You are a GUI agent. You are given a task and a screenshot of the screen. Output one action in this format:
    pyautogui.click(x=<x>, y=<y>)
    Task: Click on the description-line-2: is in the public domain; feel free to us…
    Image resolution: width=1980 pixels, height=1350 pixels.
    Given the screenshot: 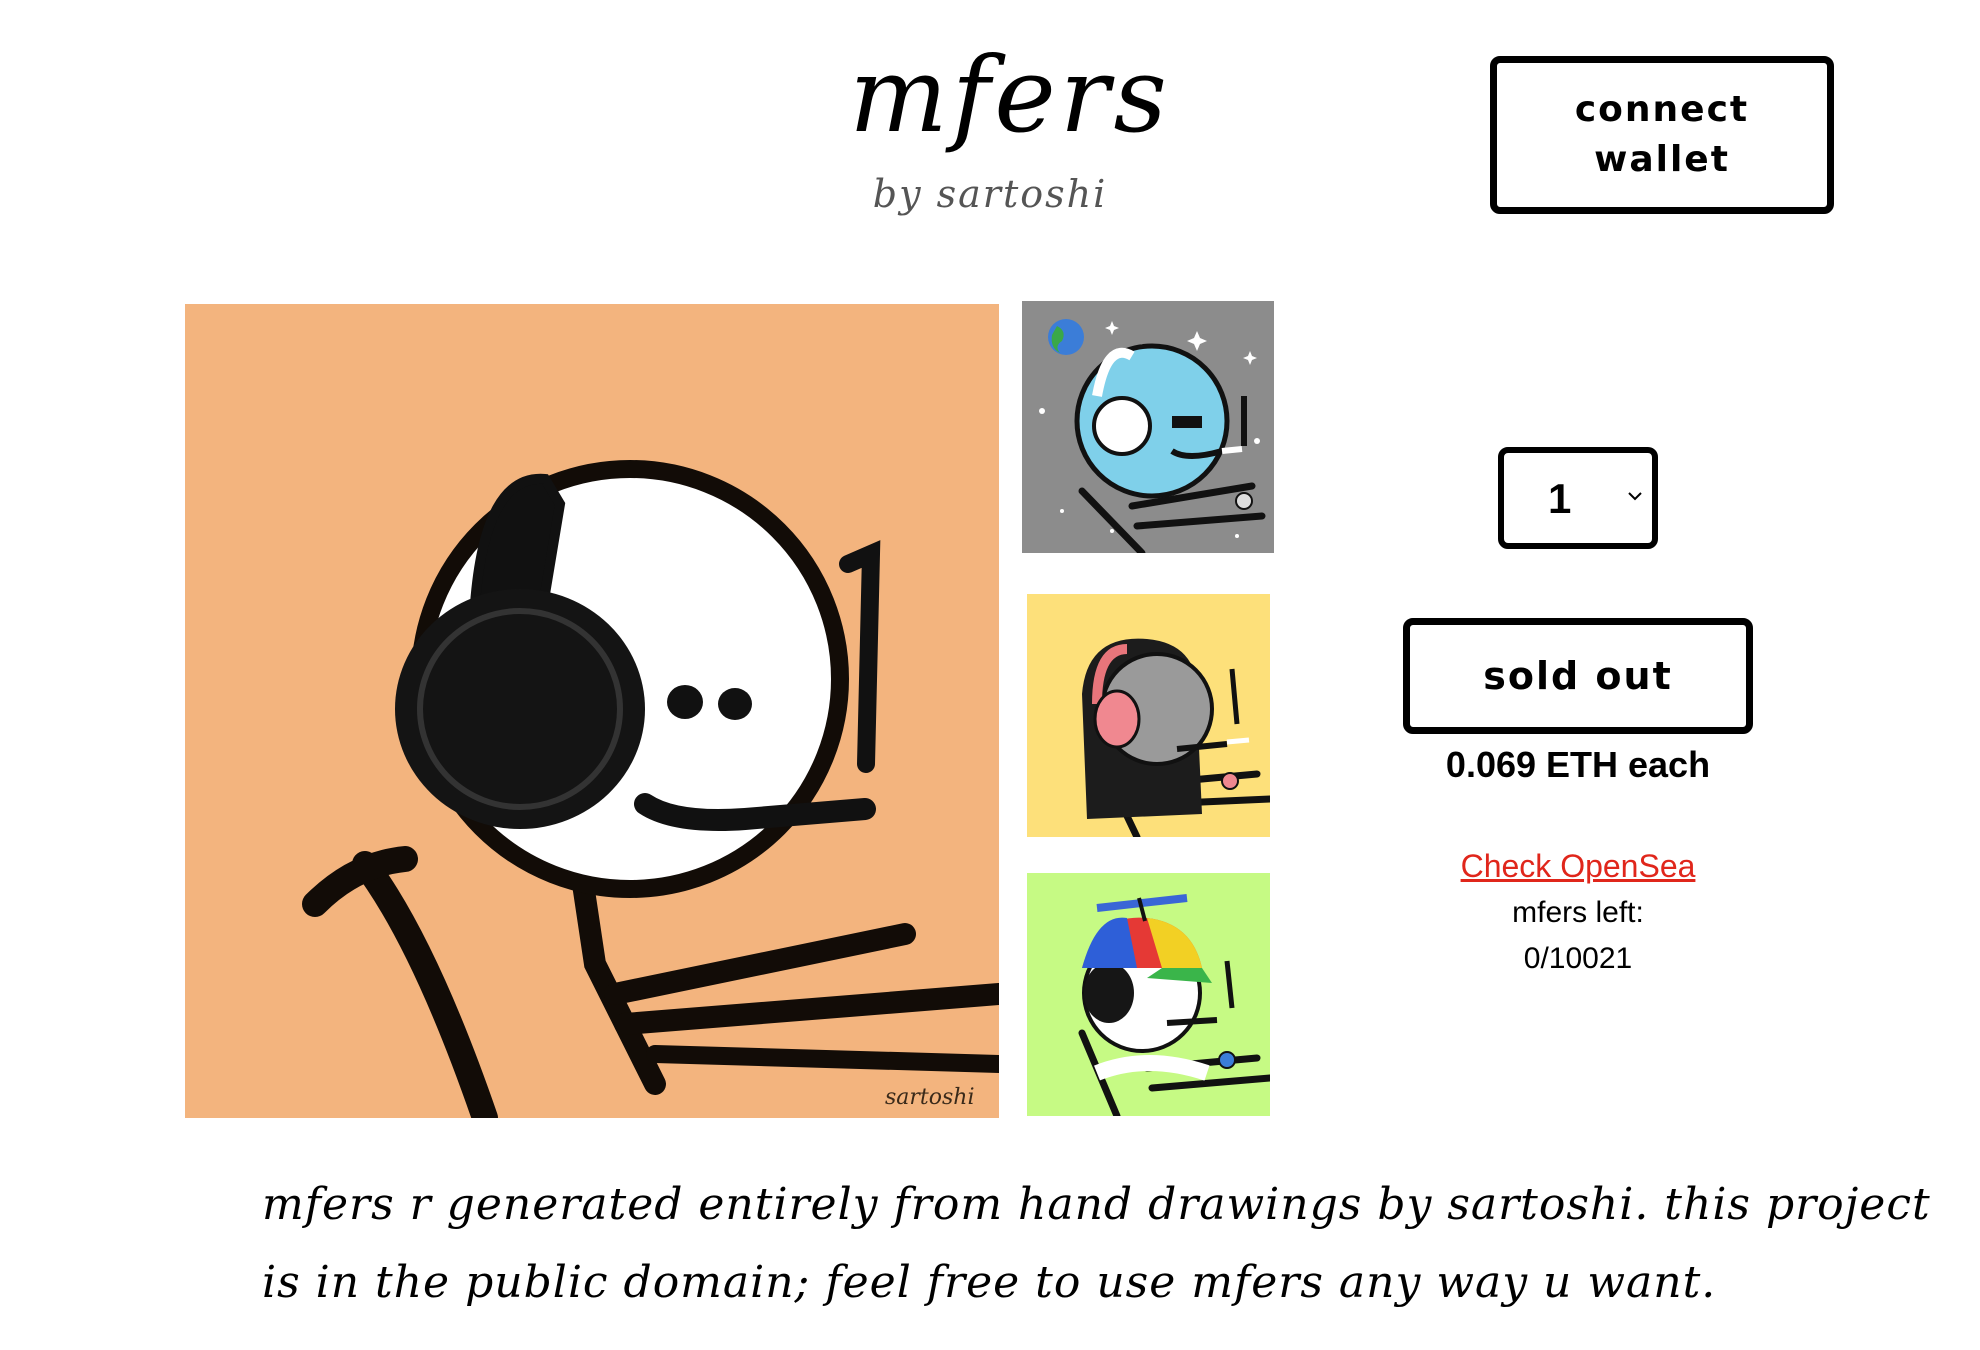 What is the action you would take?
    pyautogui.click(x=989, y=1282)
    